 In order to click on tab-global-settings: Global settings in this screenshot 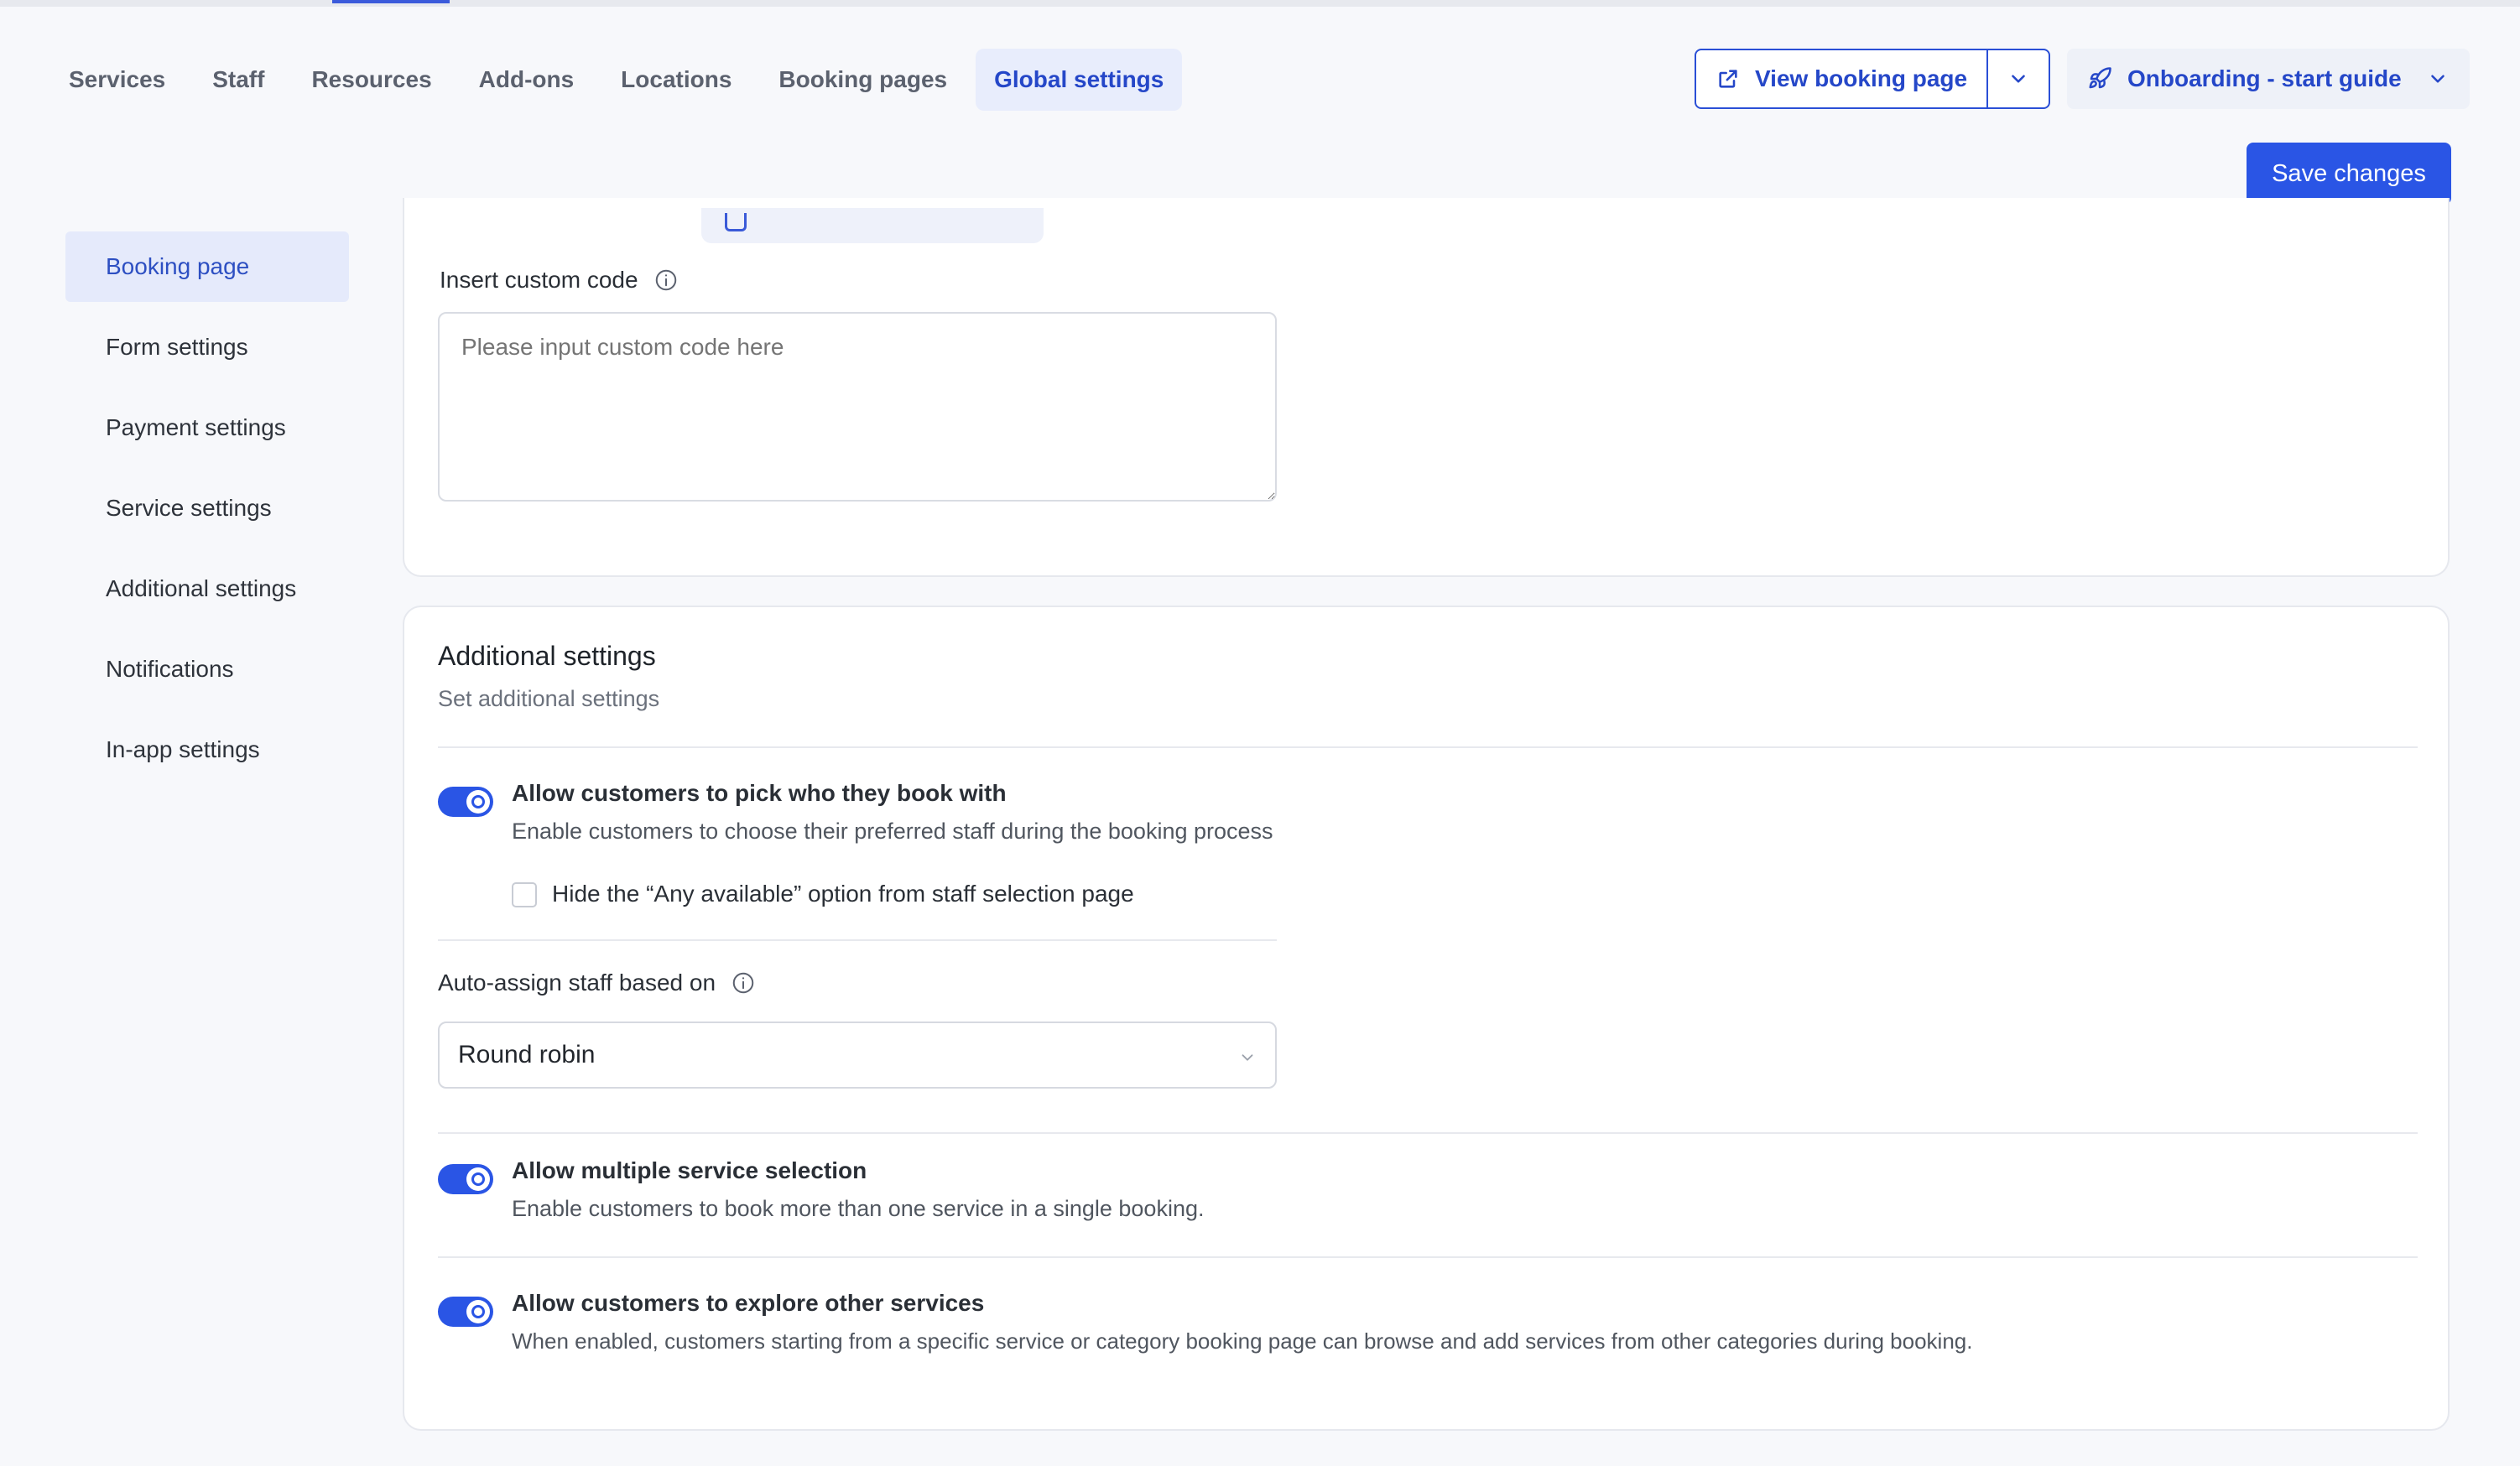, I will do `click(1079, 80)`.